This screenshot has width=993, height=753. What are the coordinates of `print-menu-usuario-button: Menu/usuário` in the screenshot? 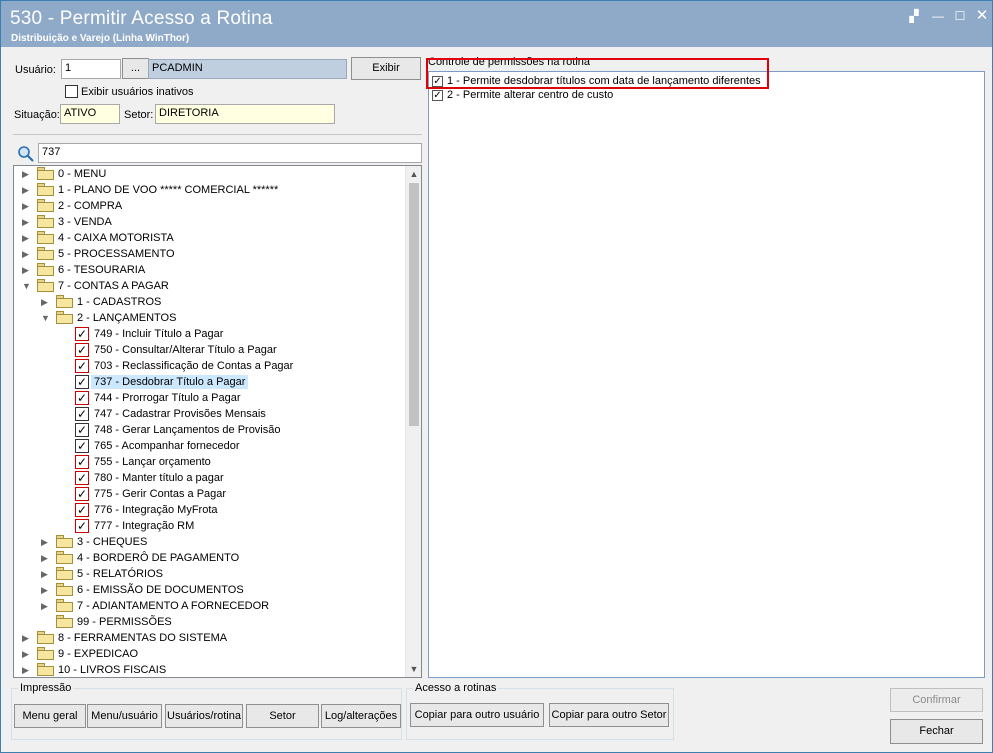 It's located at (124, 716).